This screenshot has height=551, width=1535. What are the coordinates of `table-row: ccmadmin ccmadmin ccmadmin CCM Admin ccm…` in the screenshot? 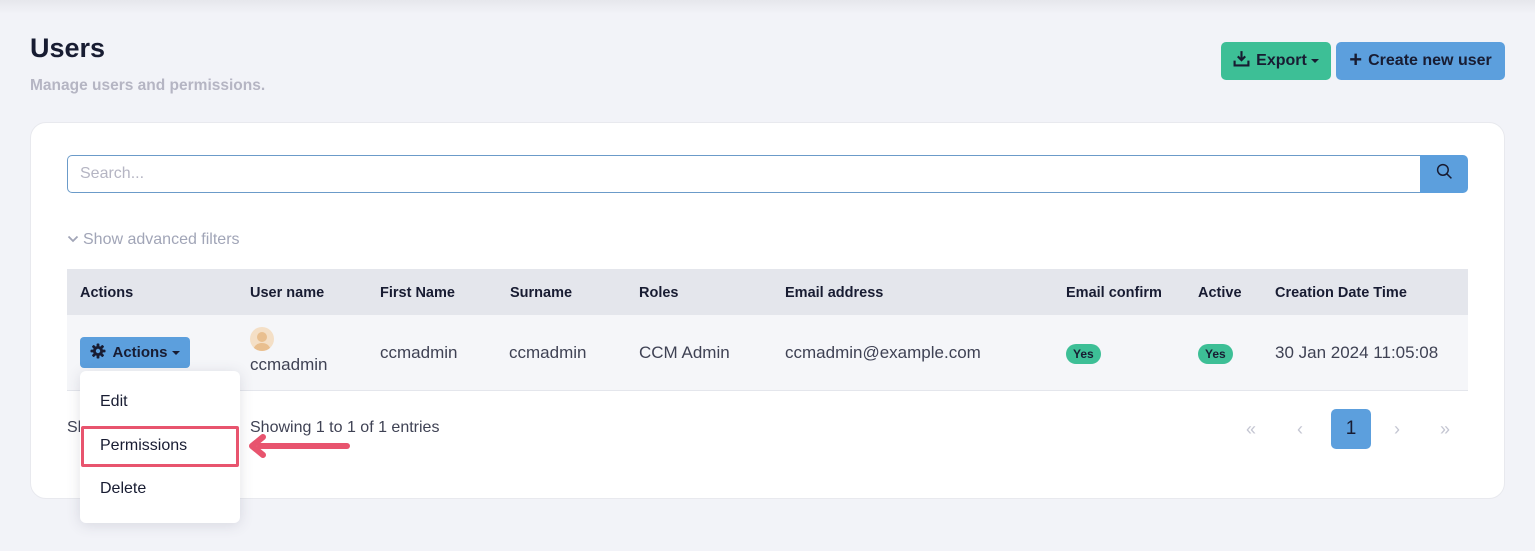 It's located at (767, 353).